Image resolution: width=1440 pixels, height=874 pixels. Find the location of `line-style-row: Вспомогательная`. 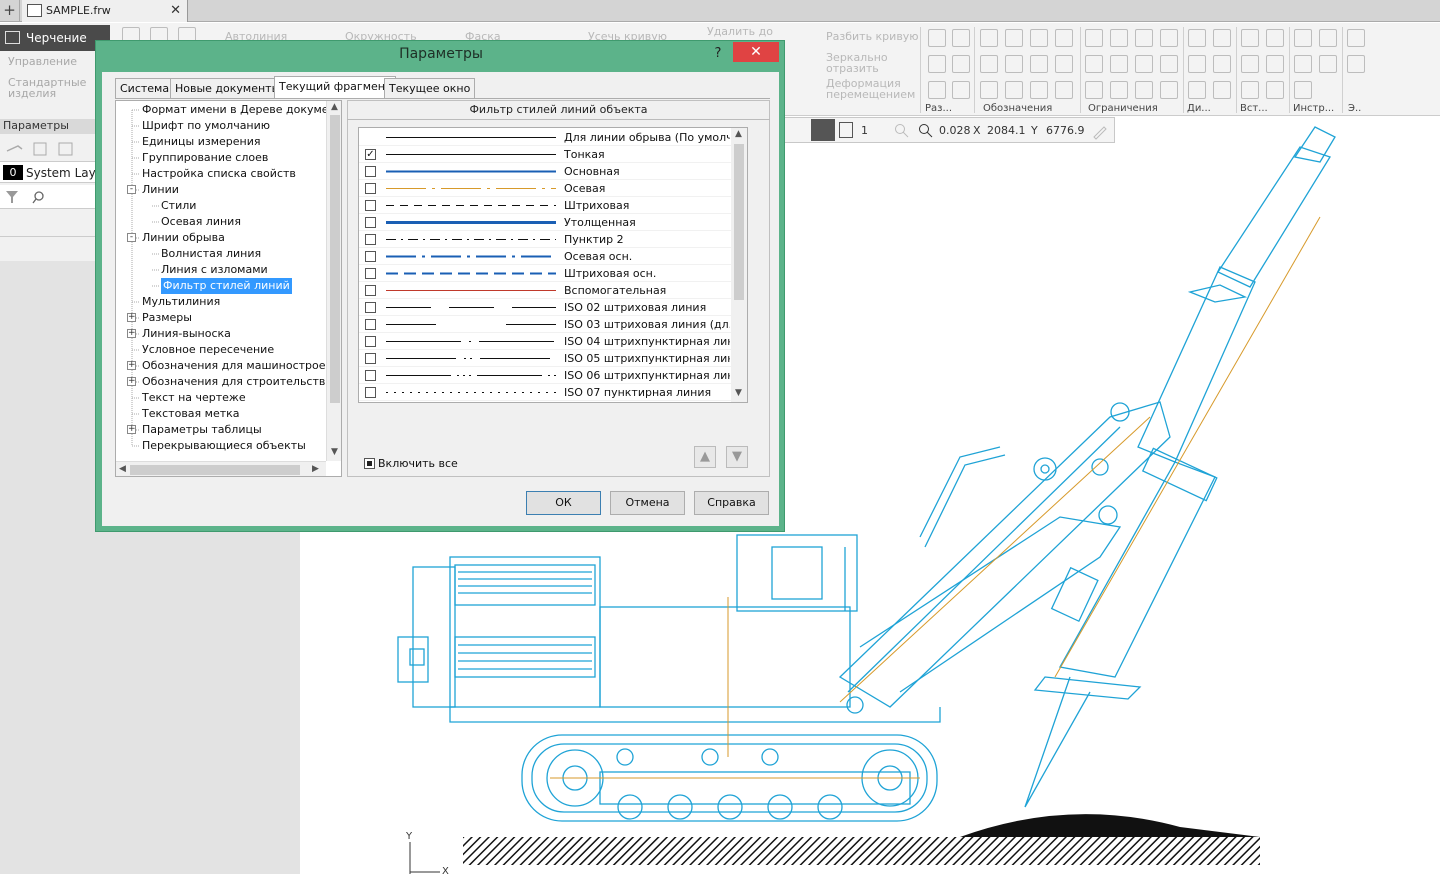

line-style-row: Вспомогательная is located at coordinates (545, 290).